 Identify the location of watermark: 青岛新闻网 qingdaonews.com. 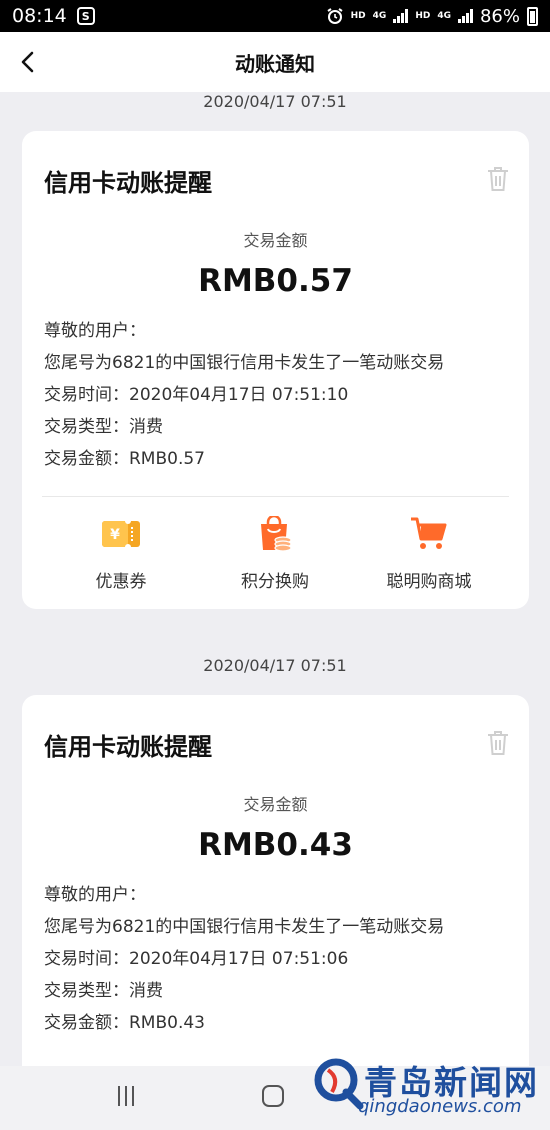
(430, 1093).